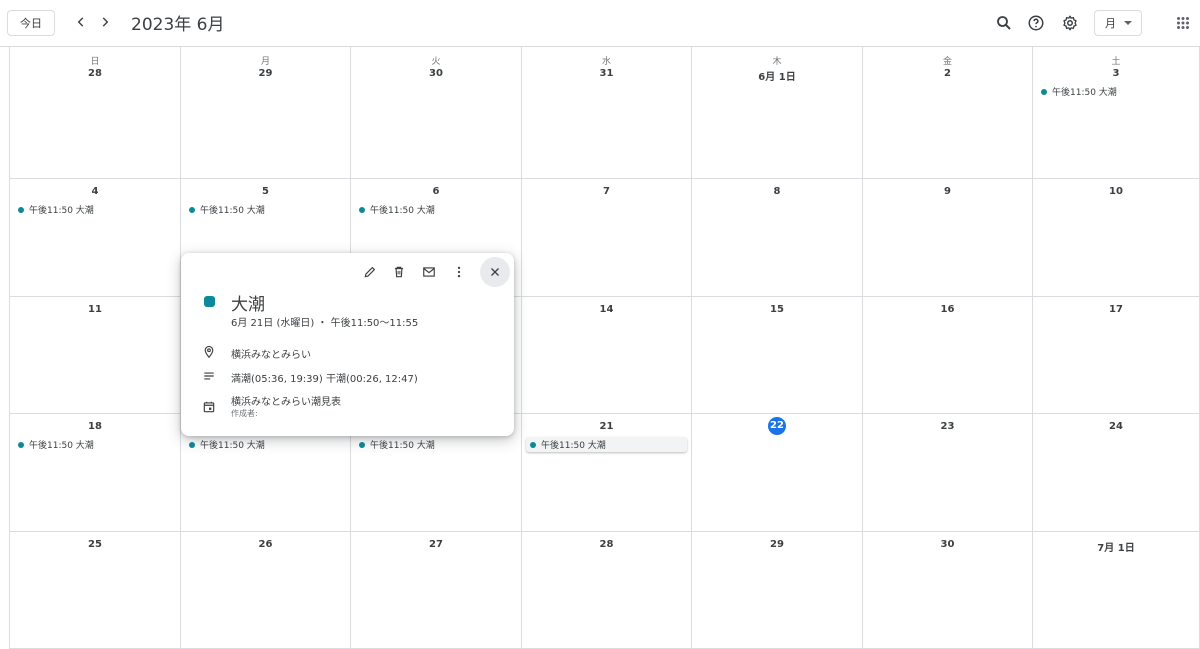  Describe the element at coordinates (948, 473) in the screenshot. I see `day-cell: 23` at that location.